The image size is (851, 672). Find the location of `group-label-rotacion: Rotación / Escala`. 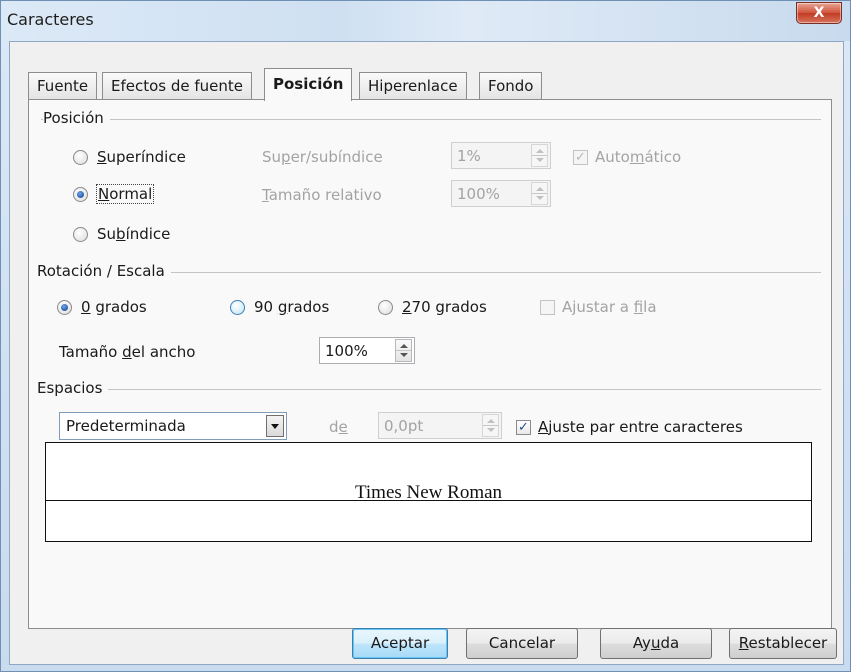

group-label-rotacion: Rotación / Escala is located at coordinates (104, 271).